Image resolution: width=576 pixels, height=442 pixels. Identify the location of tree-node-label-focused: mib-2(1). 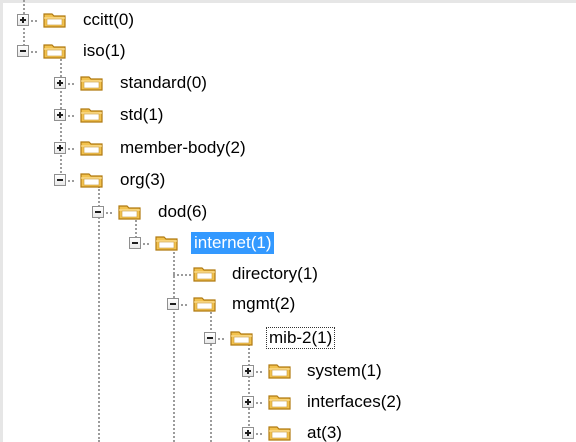
(301, 338).